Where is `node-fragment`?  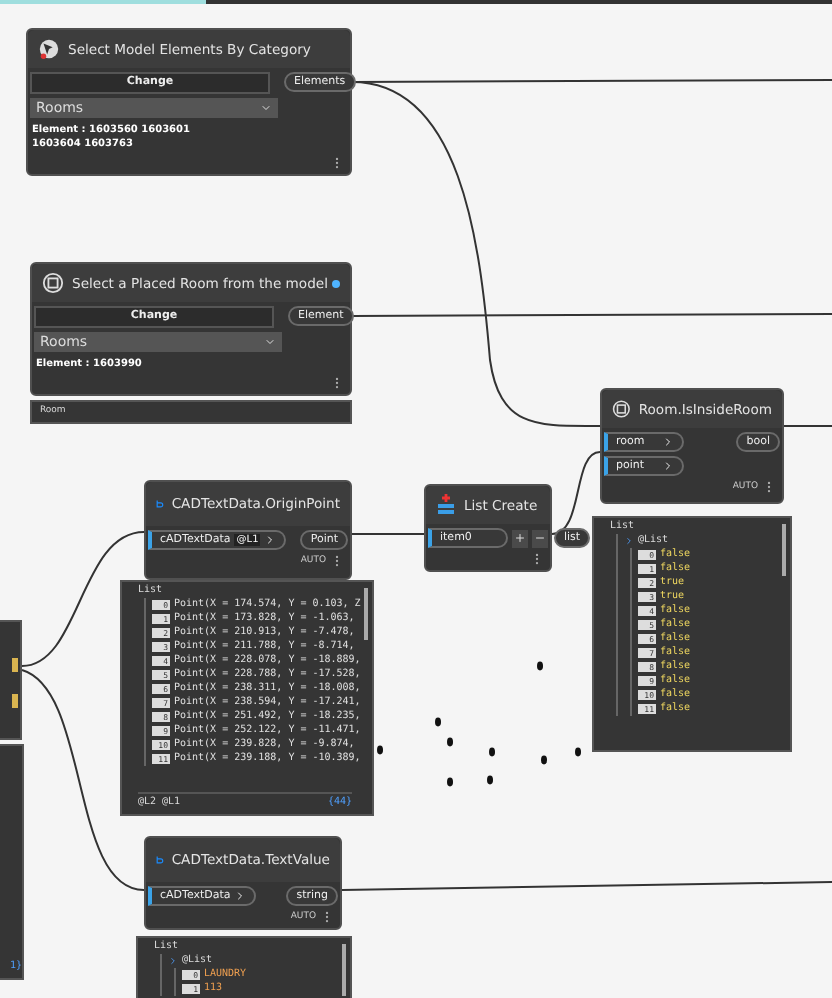 node-fragment is located at coordinates (11, 680).